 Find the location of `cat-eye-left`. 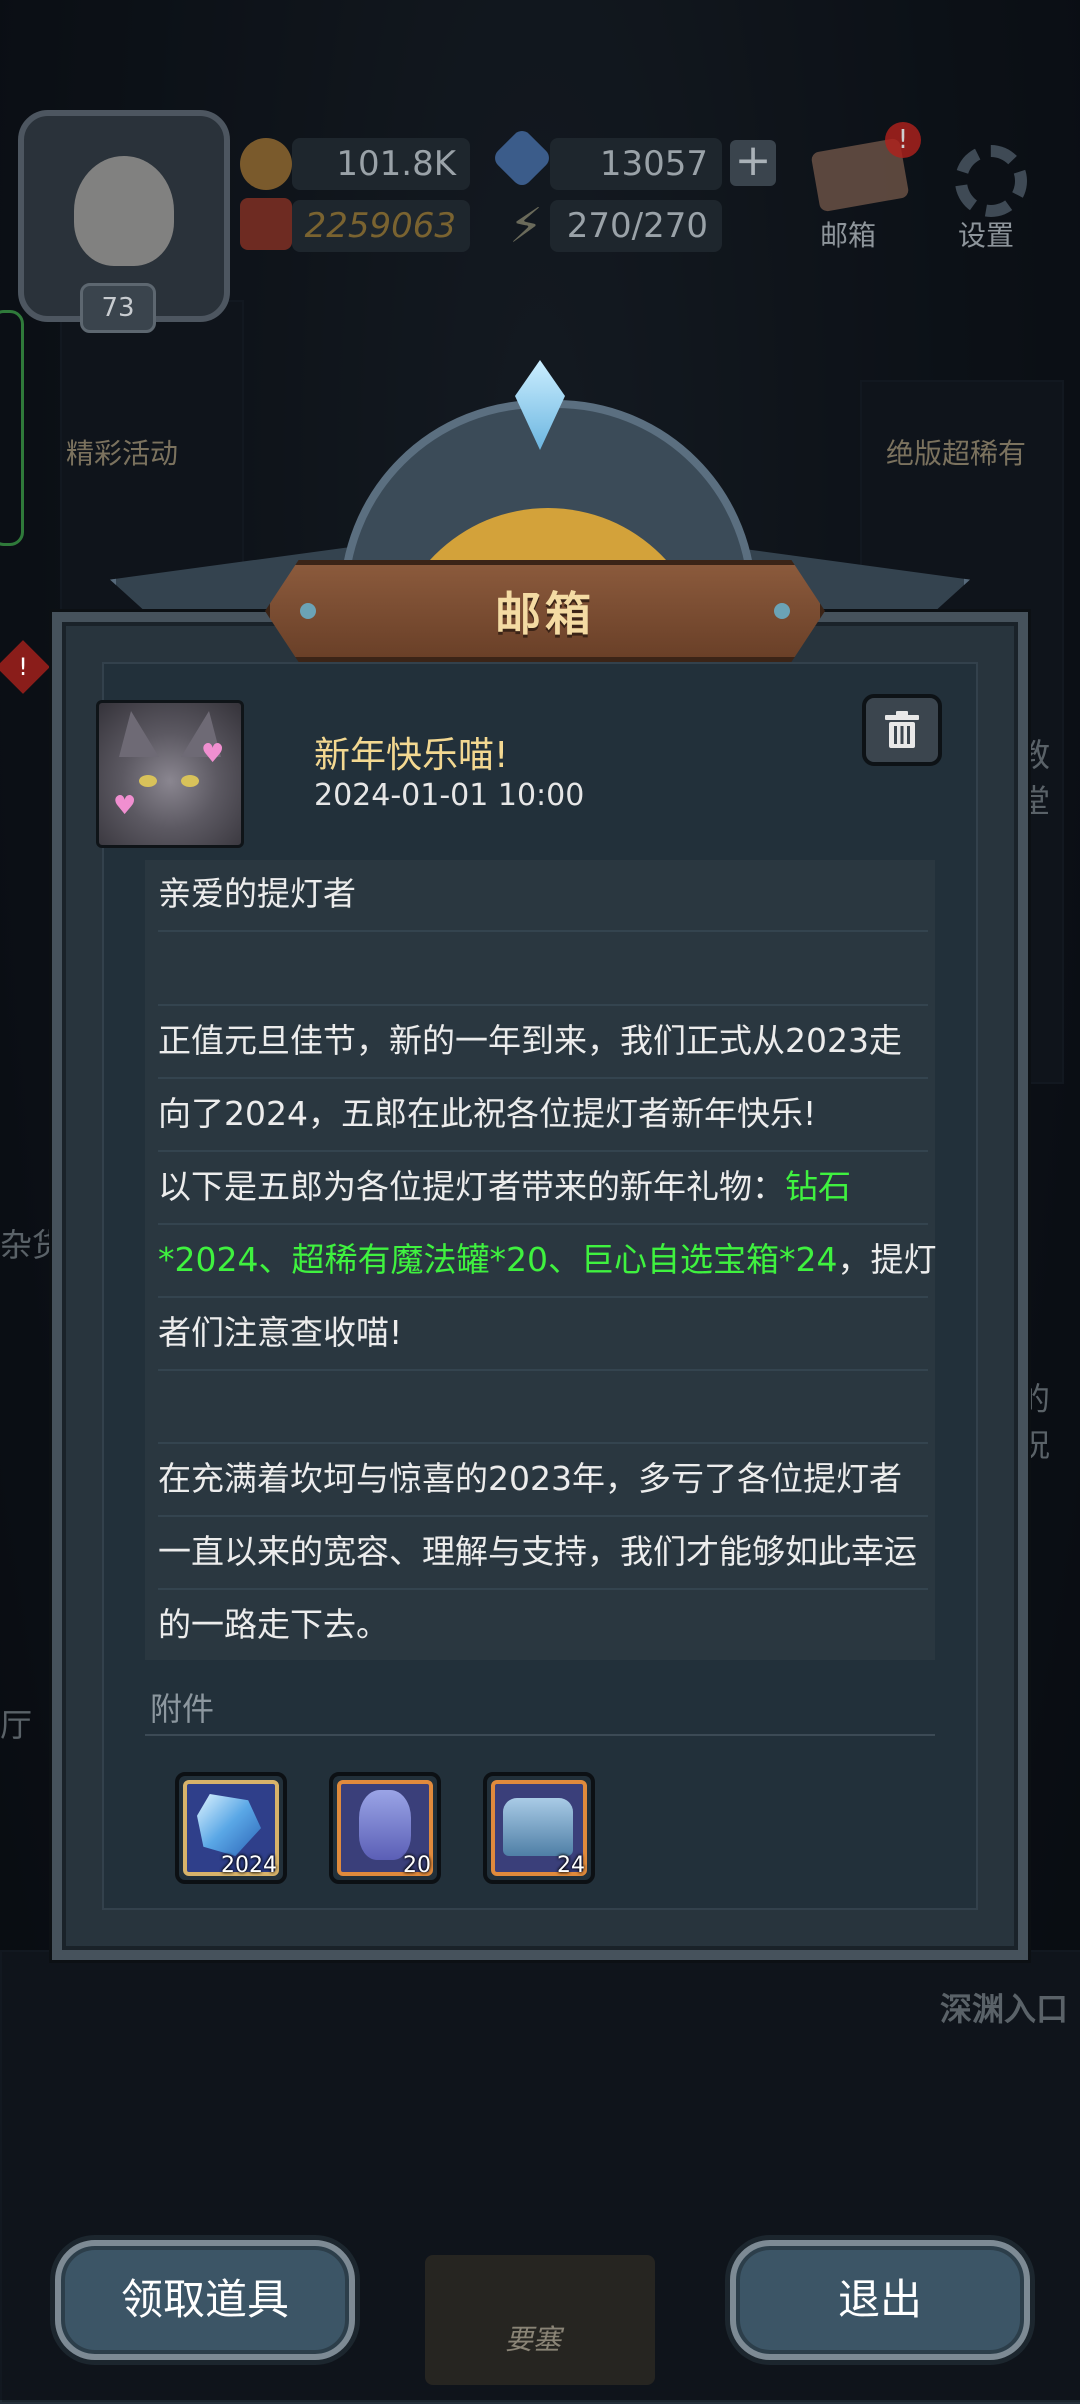

cat-eye-left is located at coordinates (148, 781).